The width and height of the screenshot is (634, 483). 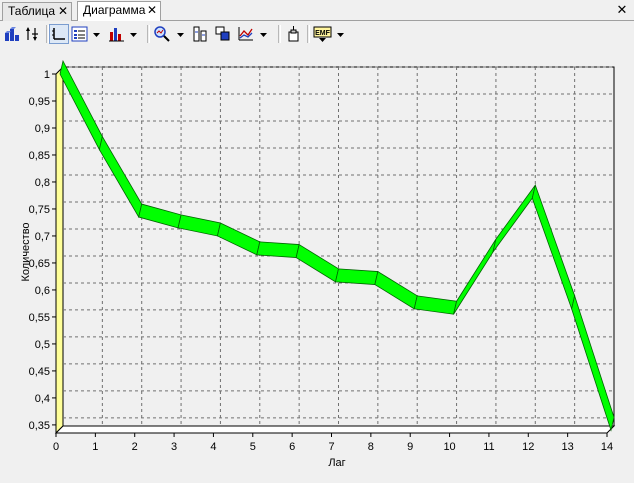 I want to click on x-tick-label: 14, so click(x=607, y=447).